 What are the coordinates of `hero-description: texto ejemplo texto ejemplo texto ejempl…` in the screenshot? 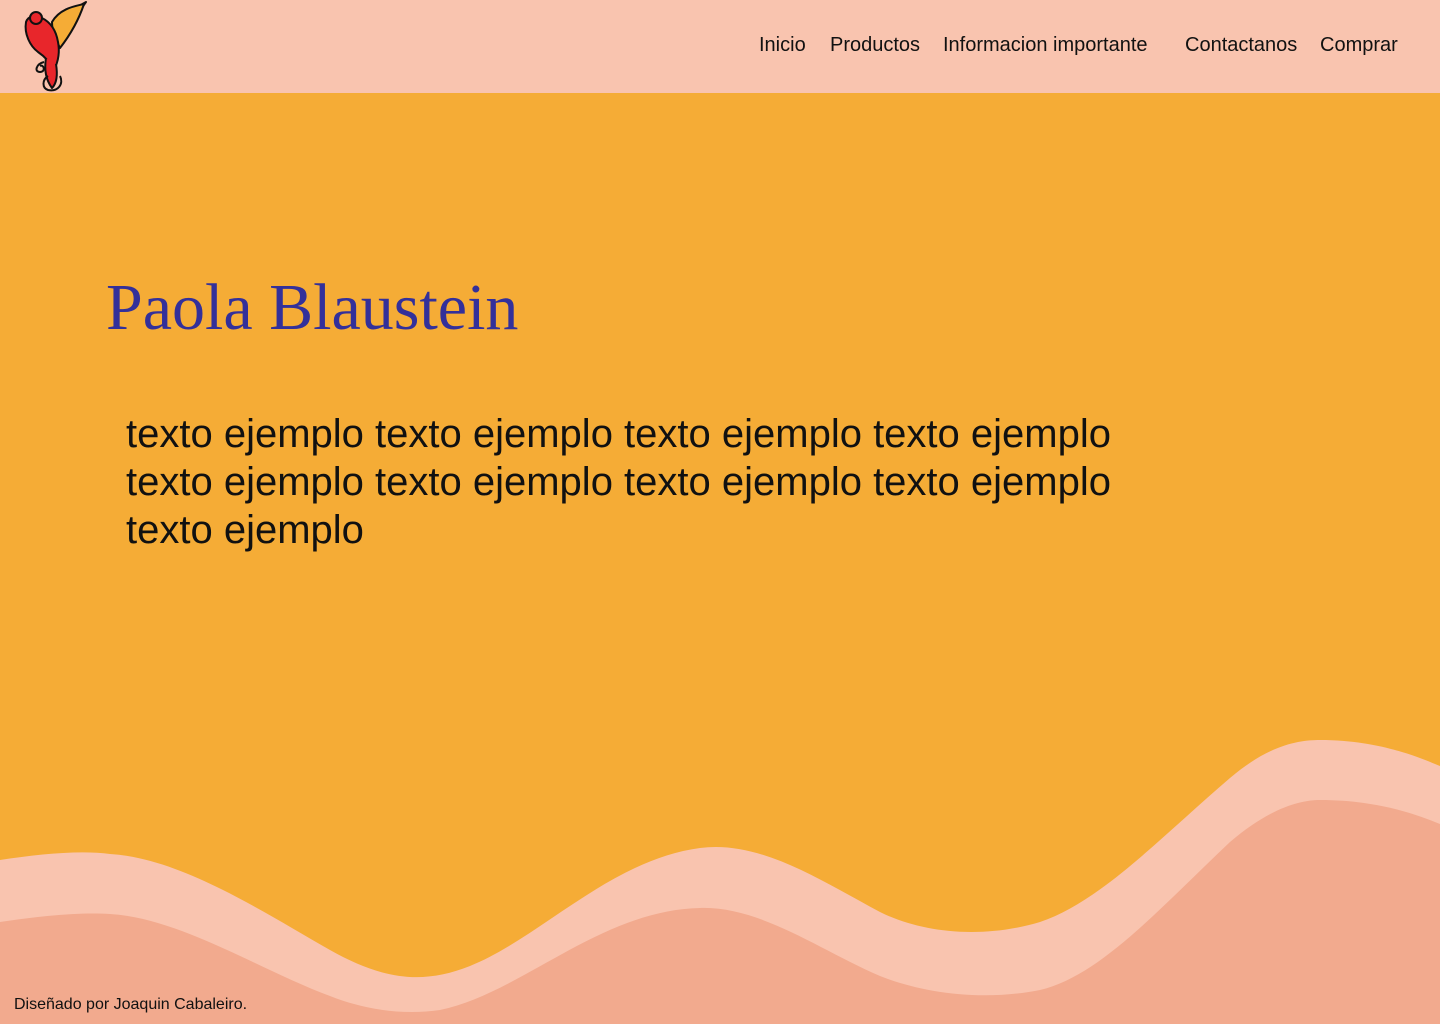 It's located at (618, 482).